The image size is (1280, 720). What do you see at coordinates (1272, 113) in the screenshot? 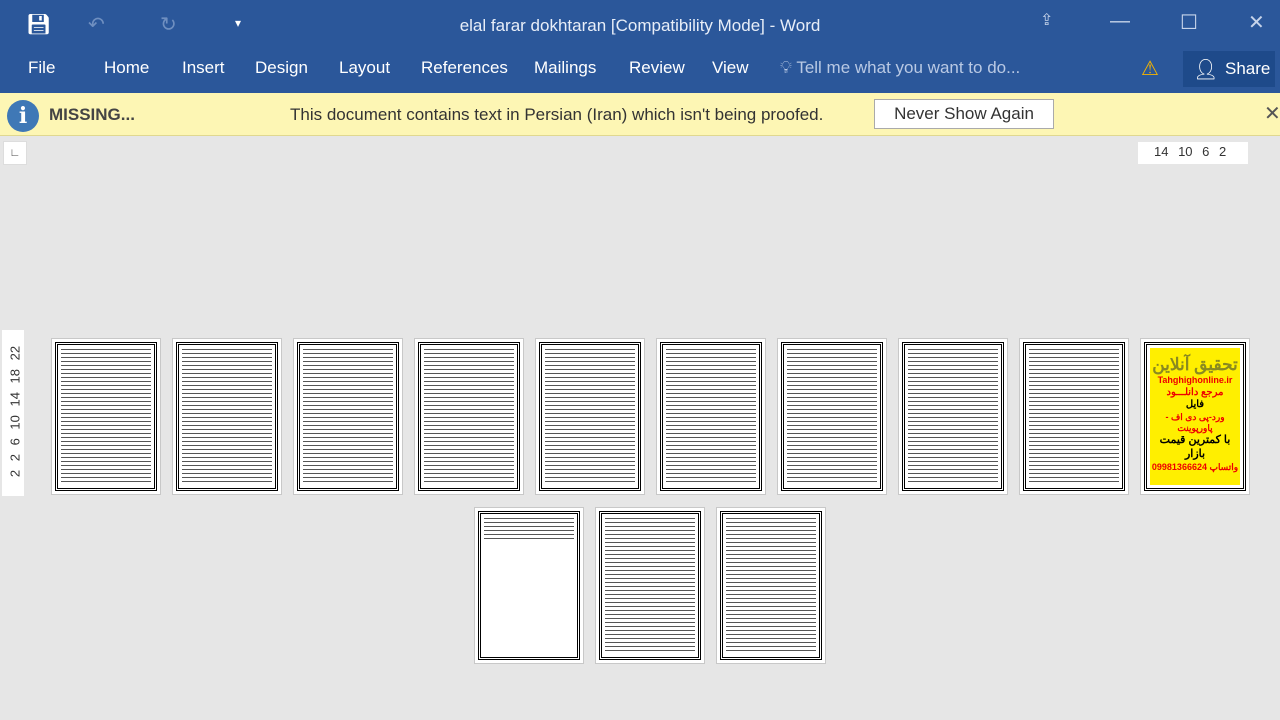
I see `close-message-icon: ✕` at bounding box center [1272, 113].